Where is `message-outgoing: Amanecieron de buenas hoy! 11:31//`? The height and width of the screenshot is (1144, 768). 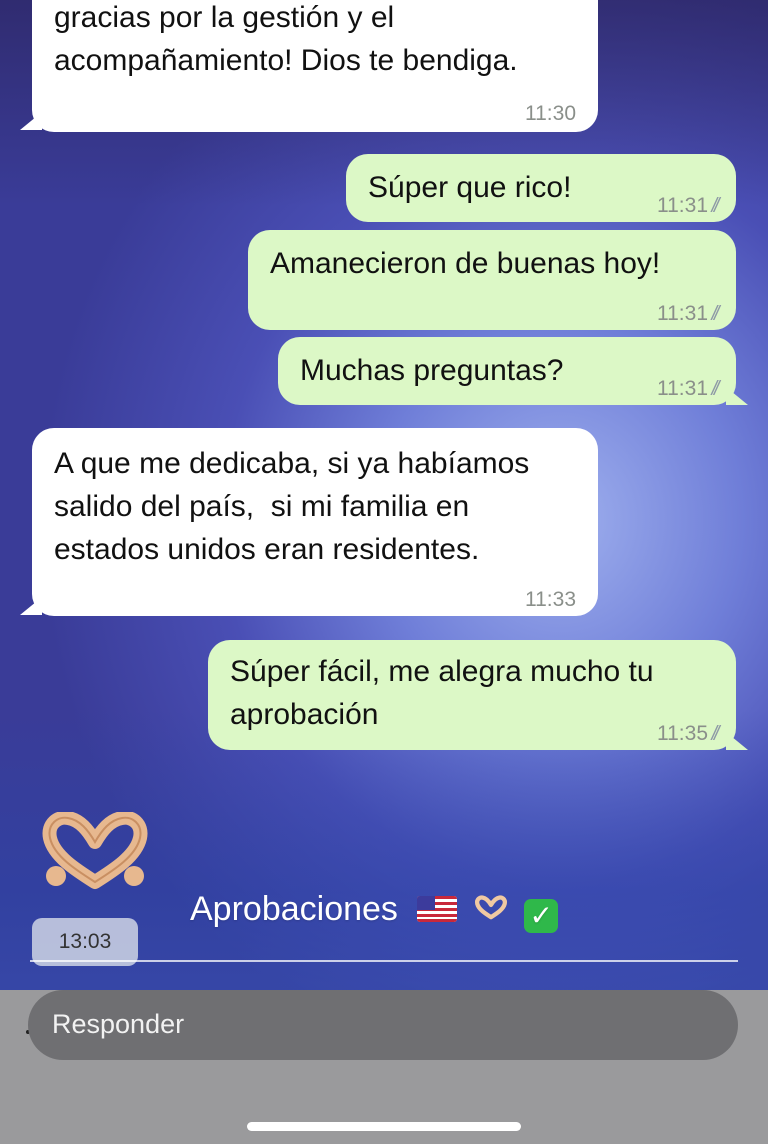
message-outgoing: Amanecieron de buenas hoy! 11:31// is located at coordinates (492, 280).